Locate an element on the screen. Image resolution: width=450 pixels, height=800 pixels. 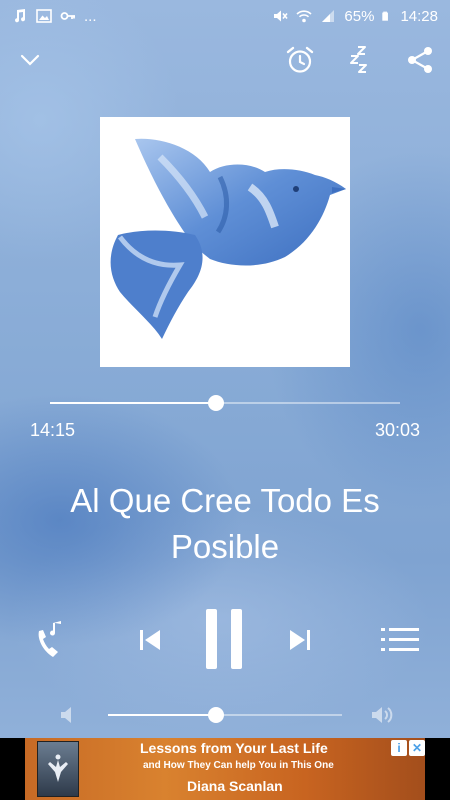
share-icon is located at coordinates (420, 60).